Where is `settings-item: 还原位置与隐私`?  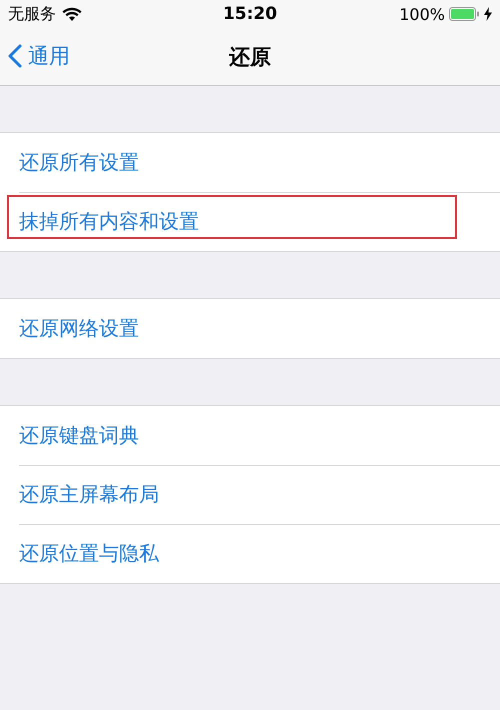 settings-item: 还原位置与隐私 is located at coordinates (89, 553).